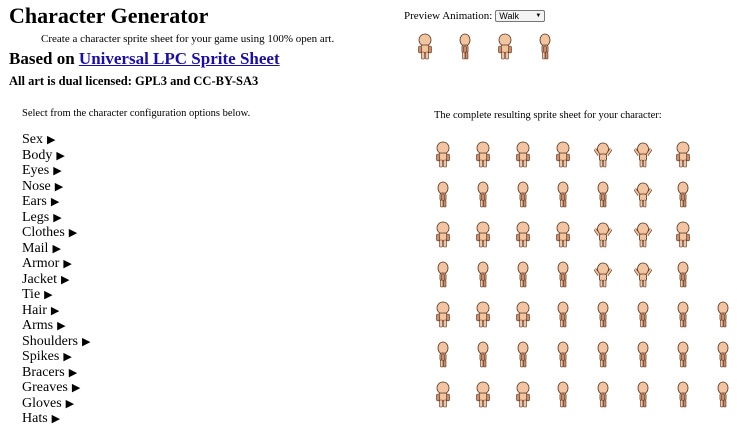 The image size is (737, 428). Describe the element at coordinates (56, 404) in the screenshot. I see `config-option-gloves: Gloves ▶` at that location.